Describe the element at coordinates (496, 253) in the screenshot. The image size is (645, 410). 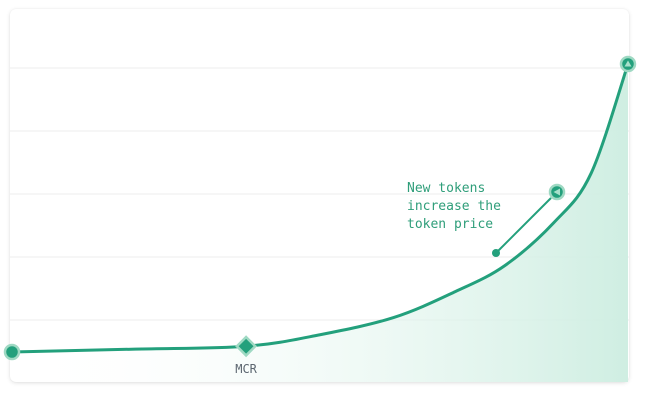
I see `annotation-anchor-dot` at that location.